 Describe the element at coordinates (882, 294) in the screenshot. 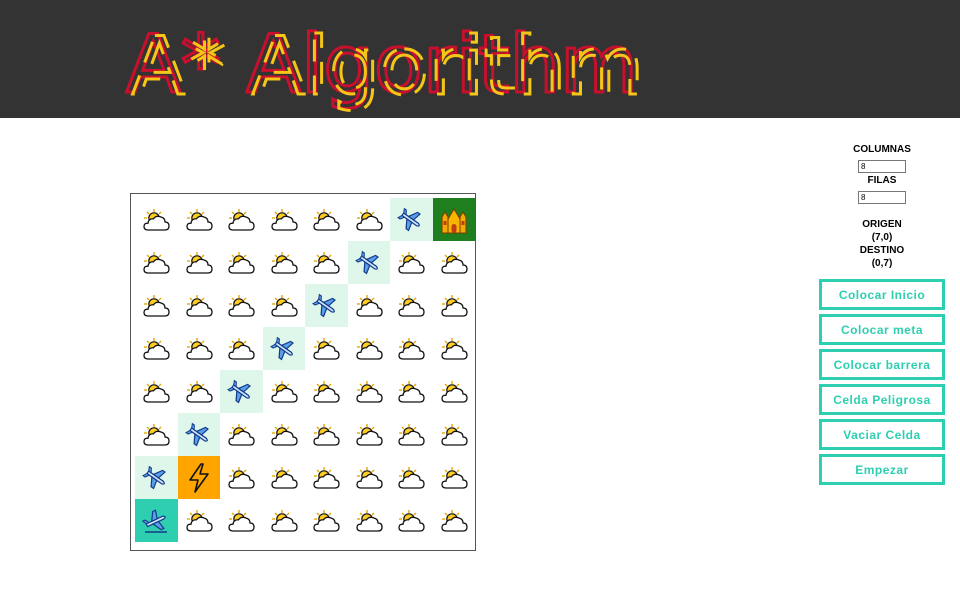

I see `place-start-button: Colocar Inicio` at that location.